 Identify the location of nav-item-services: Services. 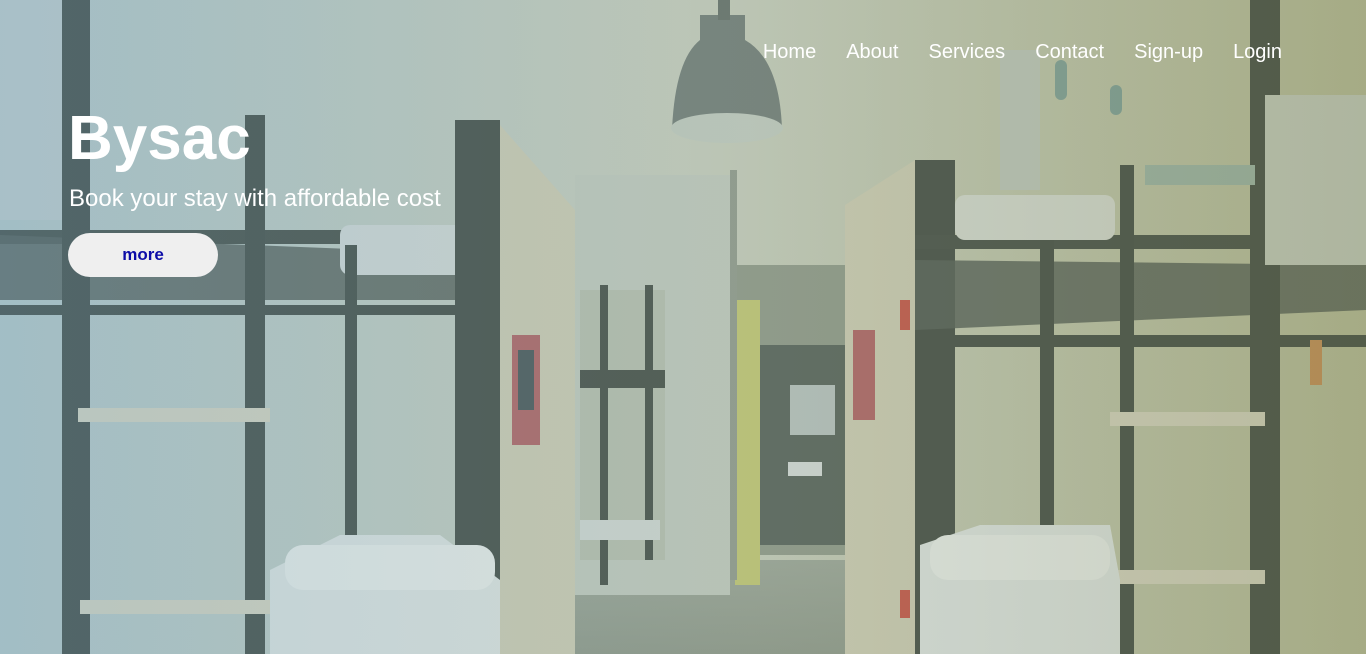
(966, 52).